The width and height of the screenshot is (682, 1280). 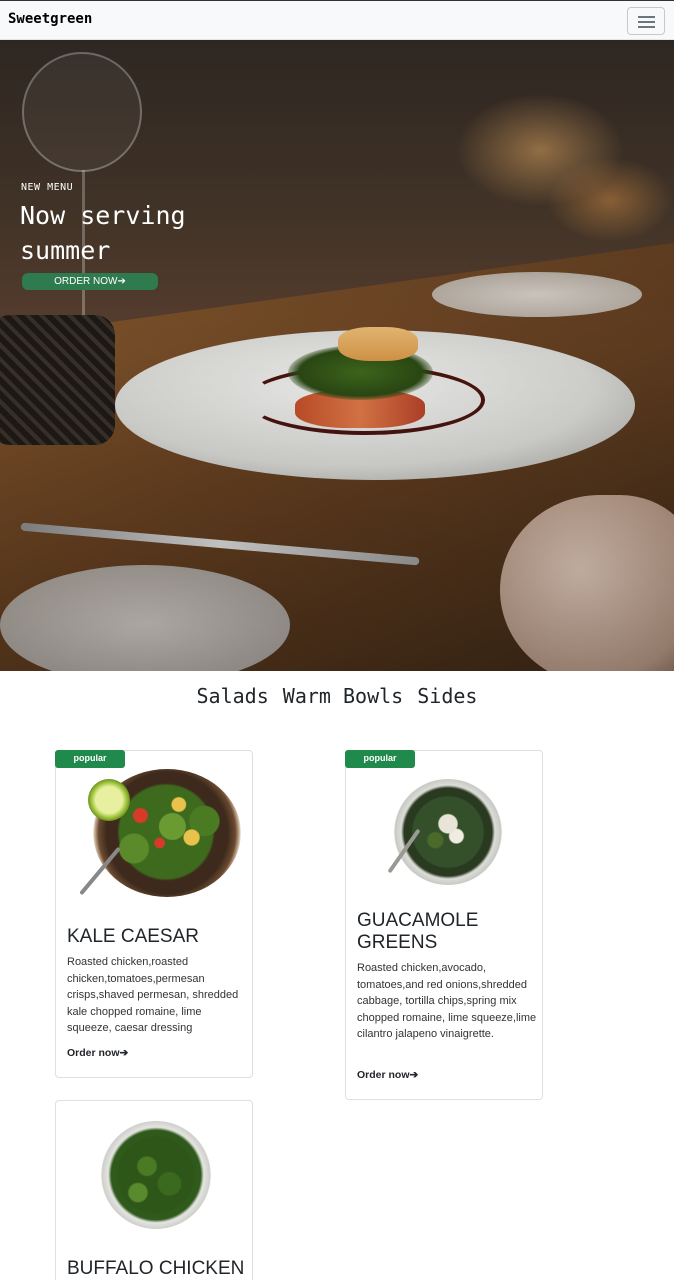 I want to click on tab-sides: Sides, so click(x=447, y=696).